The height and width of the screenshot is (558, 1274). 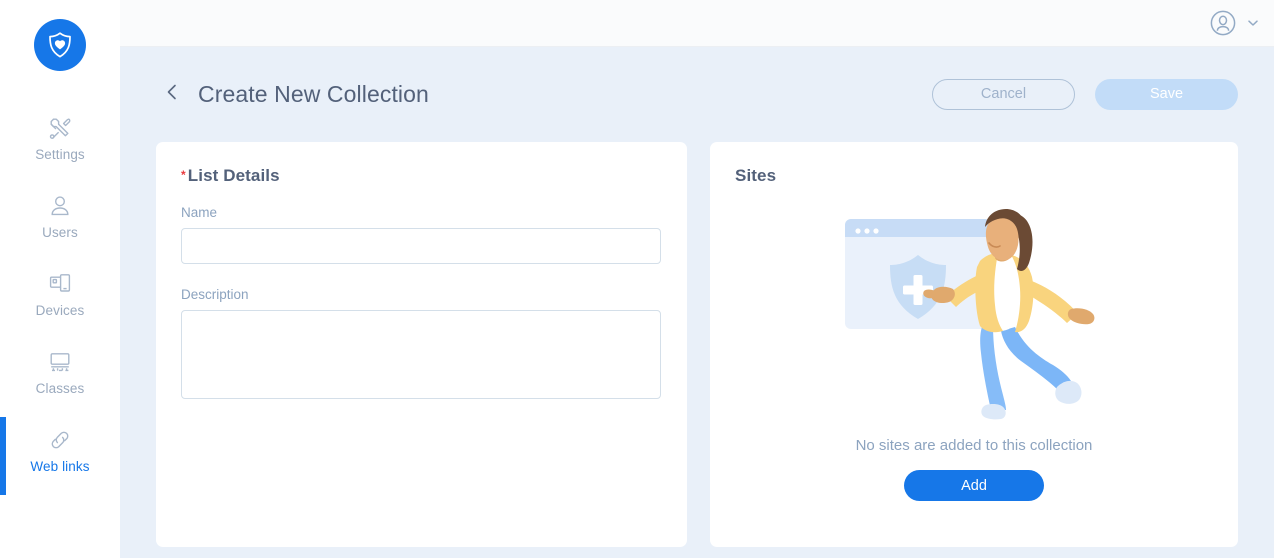 I want to click on user-avatar-icon, so click(x=1223, y=23).